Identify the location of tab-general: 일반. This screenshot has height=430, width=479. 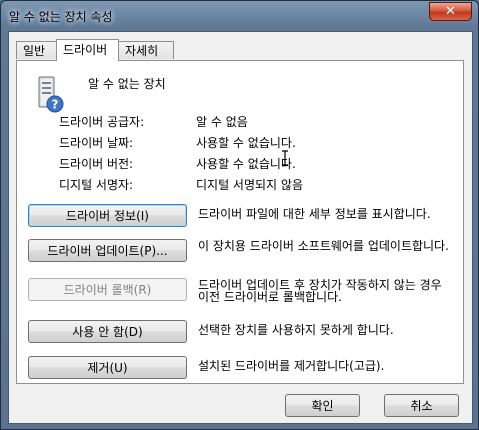
(36, 50).